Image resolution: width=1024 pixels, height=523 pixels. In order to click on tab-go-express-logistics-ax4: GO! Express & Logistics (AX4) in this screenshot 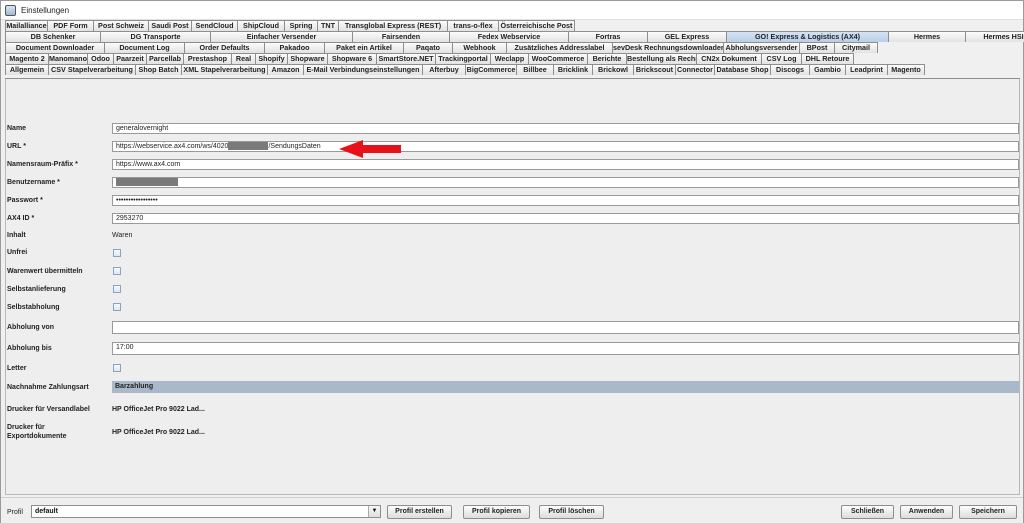, I will do `click(807, 36)`.